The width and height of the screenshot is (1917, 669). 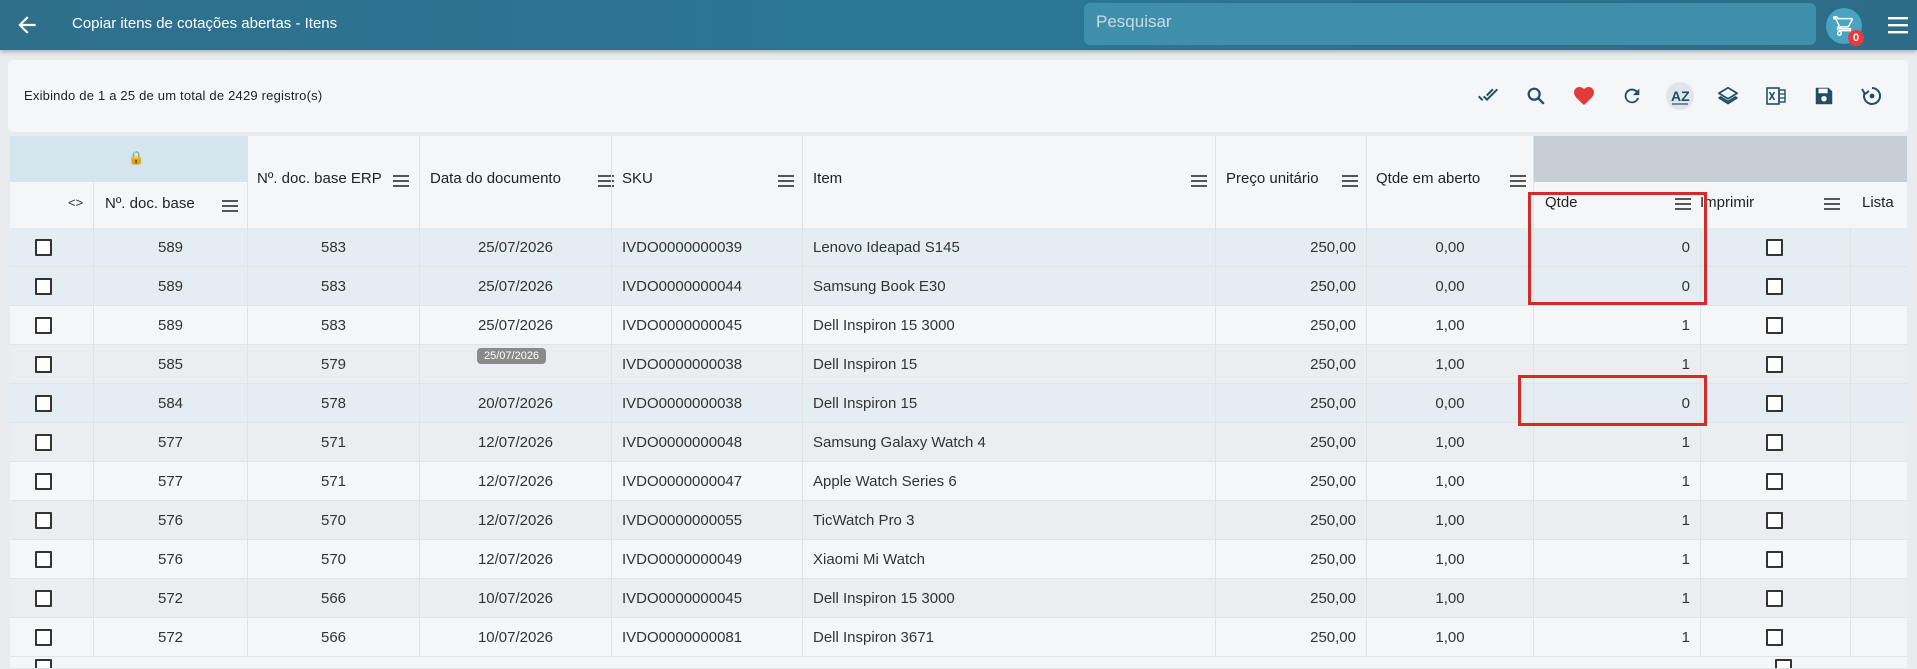 I want to click on back-arrow-icon, so click(x=27, y=25).